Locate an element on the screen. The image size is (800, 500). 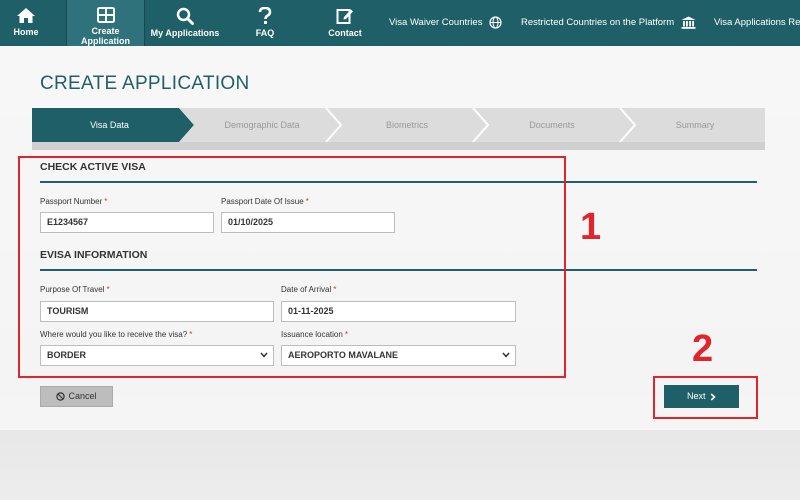
nav-create-application-label: Create Application is located at coordinates (105, 36).